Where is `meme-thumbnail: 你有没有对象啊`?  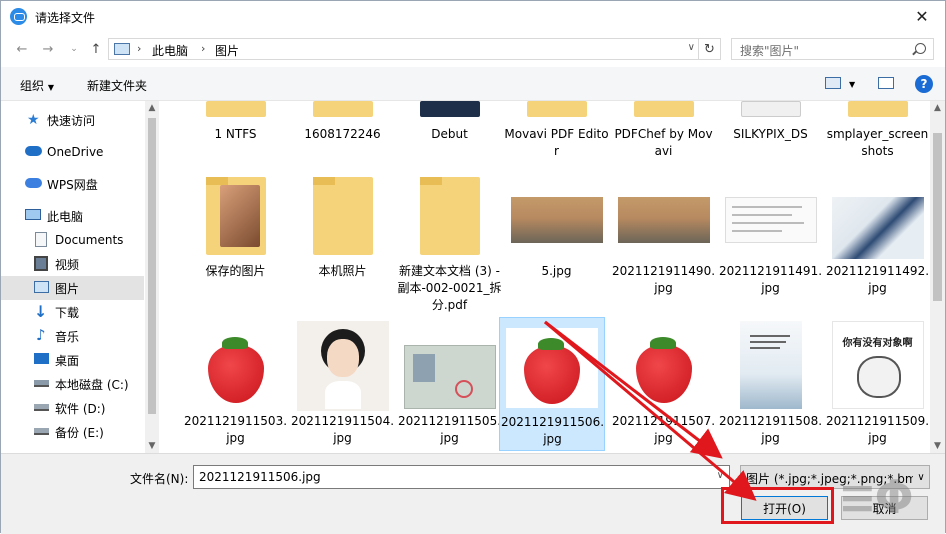
meme-thumbnail: 你有没有对象啊 is located at coordinates (877, 365).